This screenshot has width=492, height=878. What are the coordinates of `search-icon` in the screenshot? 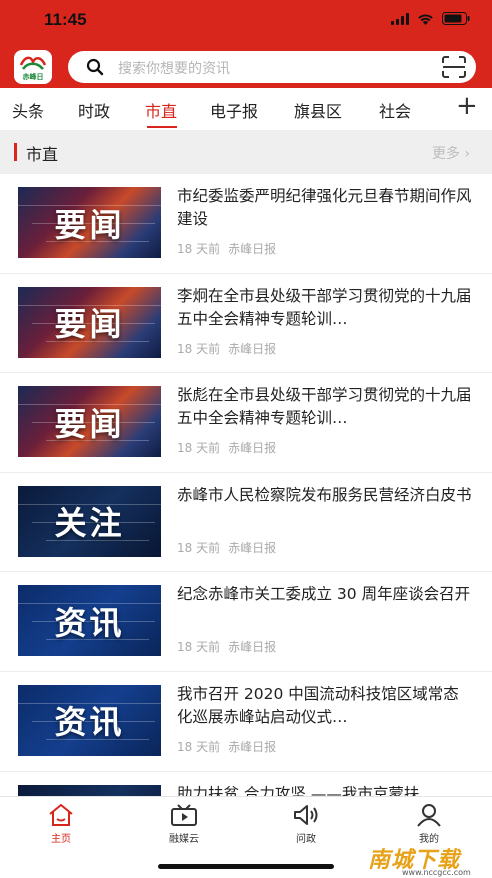 It's located at (95, 67).